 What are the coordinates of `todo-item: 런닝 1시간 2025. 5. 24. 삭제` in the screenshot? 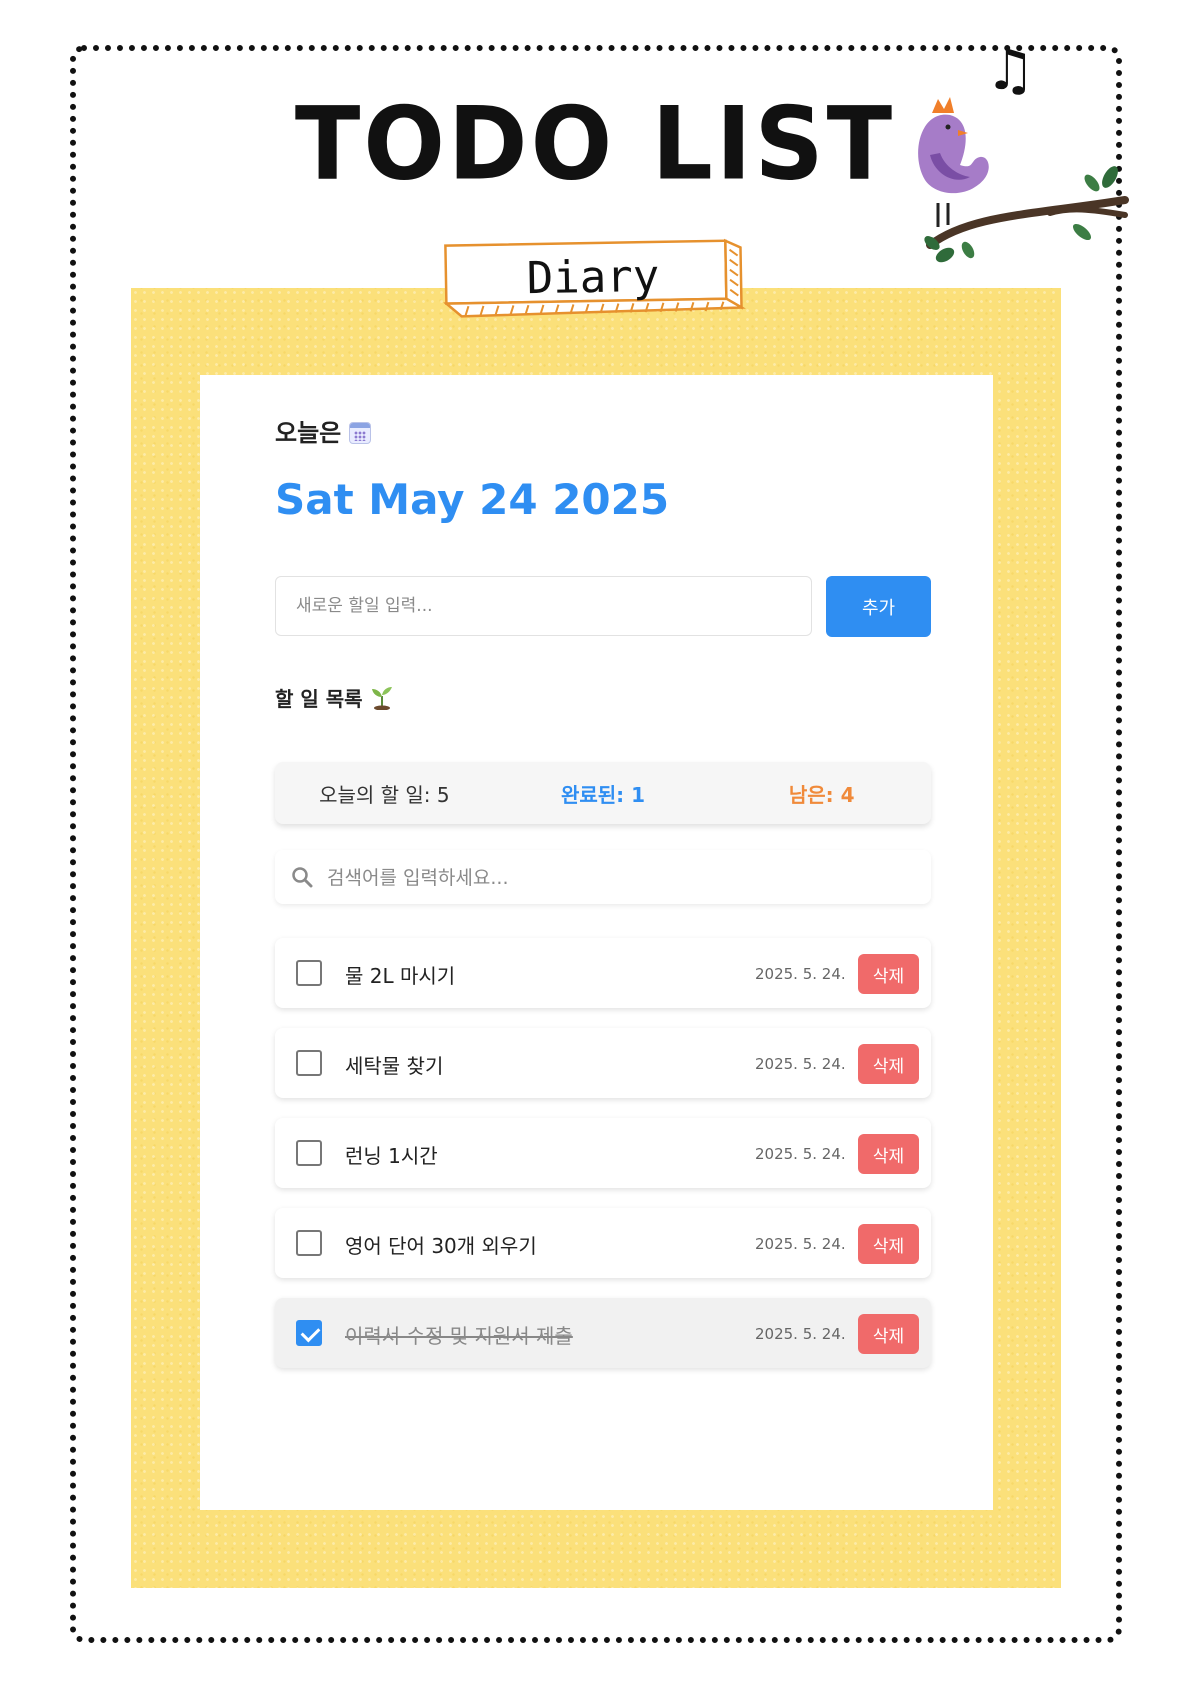 It's located at (603, 1153).